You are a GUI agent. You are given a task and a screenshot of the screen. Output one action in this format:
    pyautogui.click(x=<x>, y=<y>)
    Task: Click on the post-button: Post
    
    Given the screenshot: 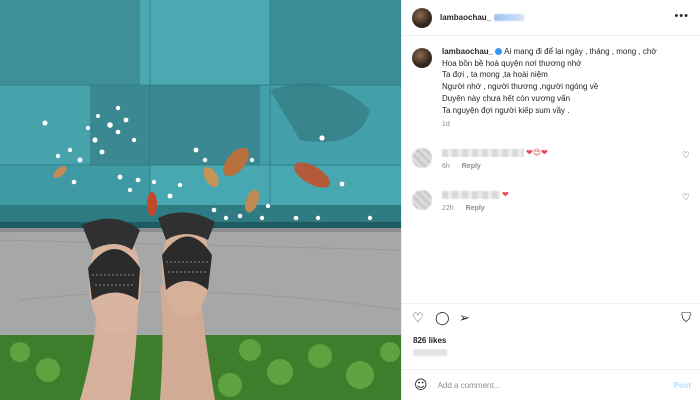 What is the action you would take?
    pyautogui.click(x=682, y=385)
    